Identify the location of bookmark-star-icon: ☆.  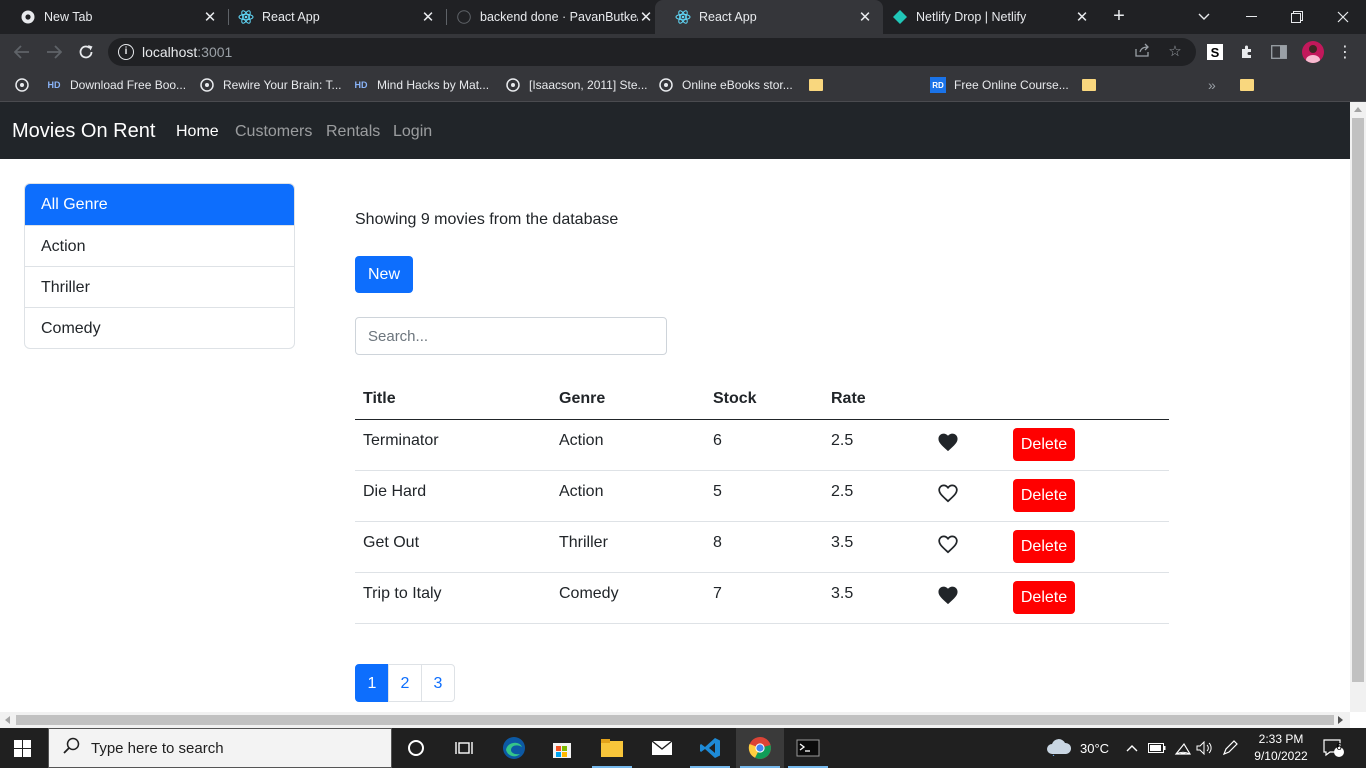
(1175, 52).